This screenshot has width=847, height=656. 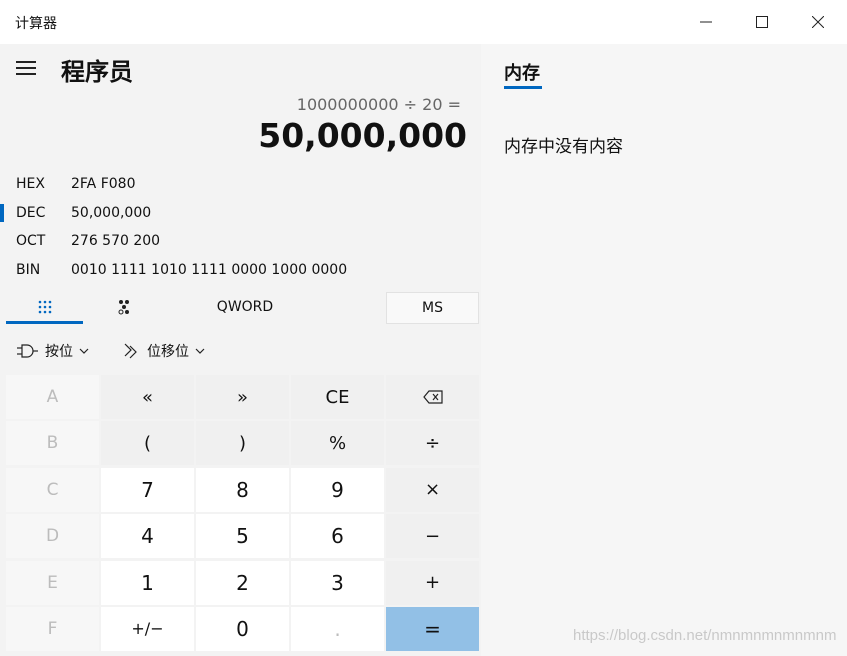 I want to click on key-6: 6, so click(x=337, y=536).